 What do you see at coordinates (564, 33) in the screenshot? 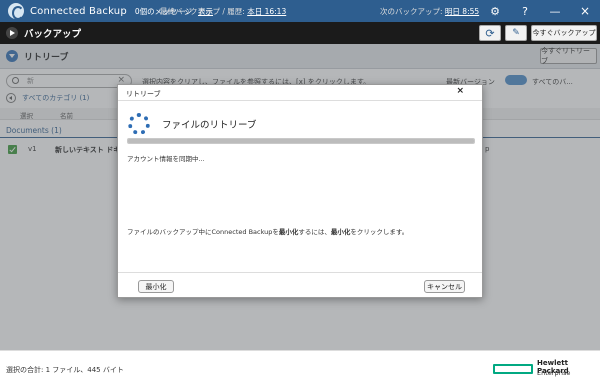
I see `backup-now-button: 今すぐバックアップ` at bounding box center [564, 33].